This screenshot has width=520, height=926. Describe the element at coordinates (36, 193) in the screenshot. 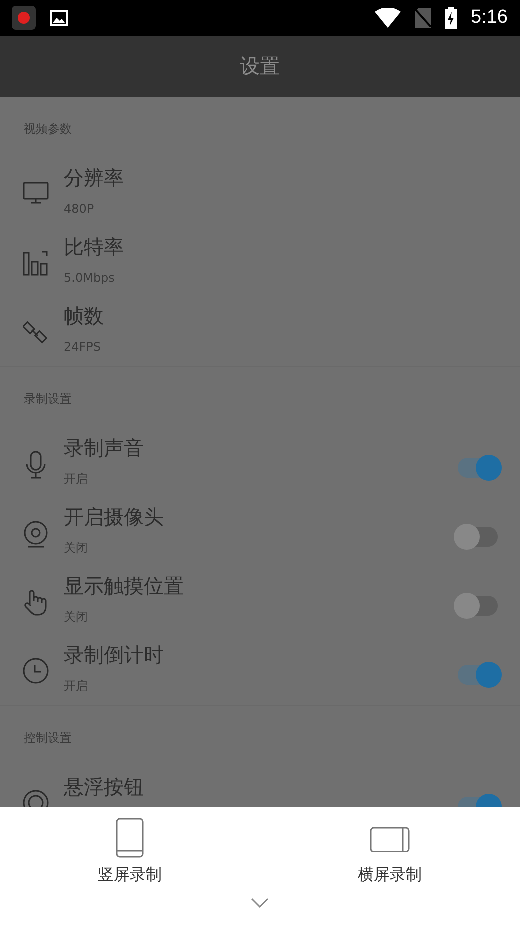

I see `monitor-icon` at that location.